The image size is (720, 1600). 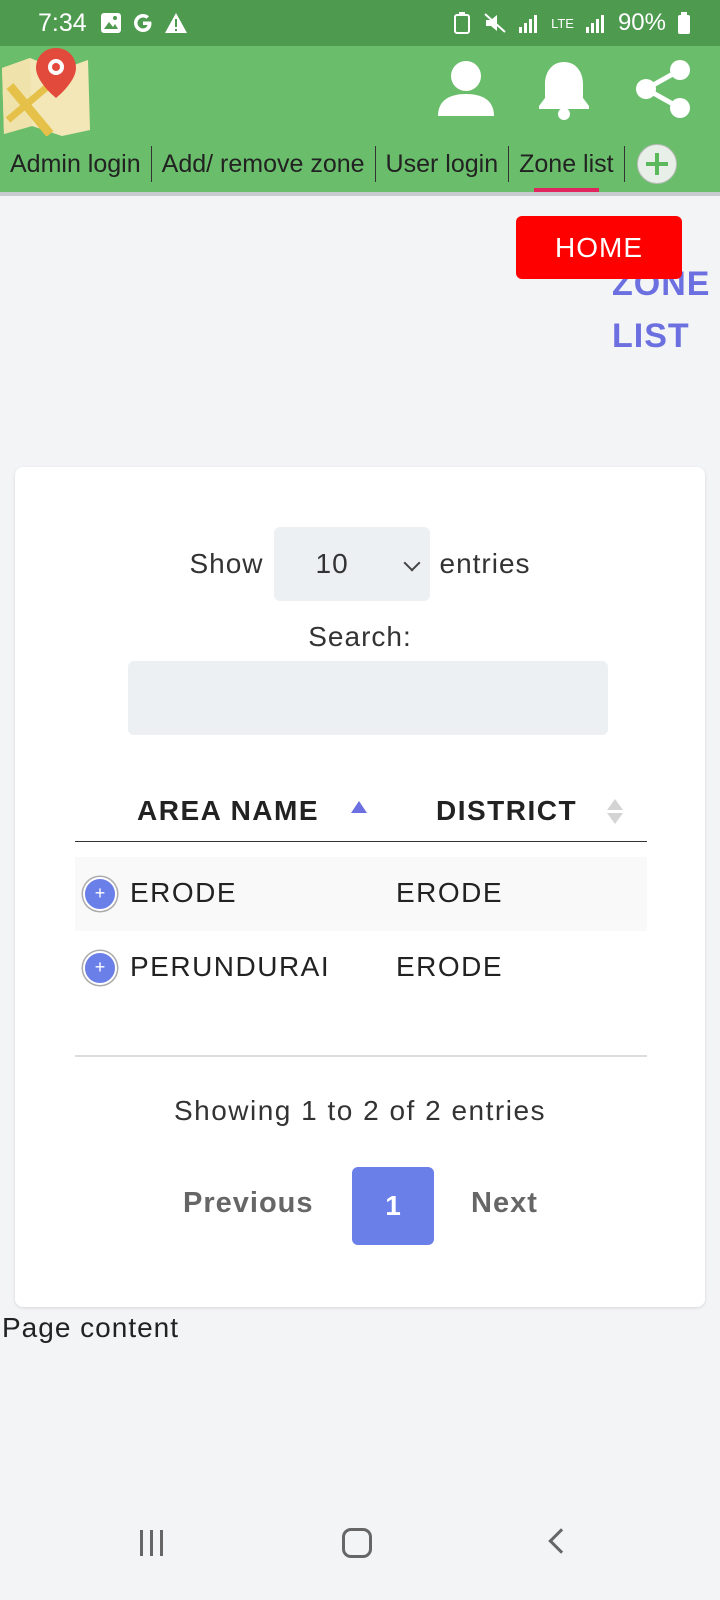 I want to click on network-type: LTE, so click(x=562, y=23).